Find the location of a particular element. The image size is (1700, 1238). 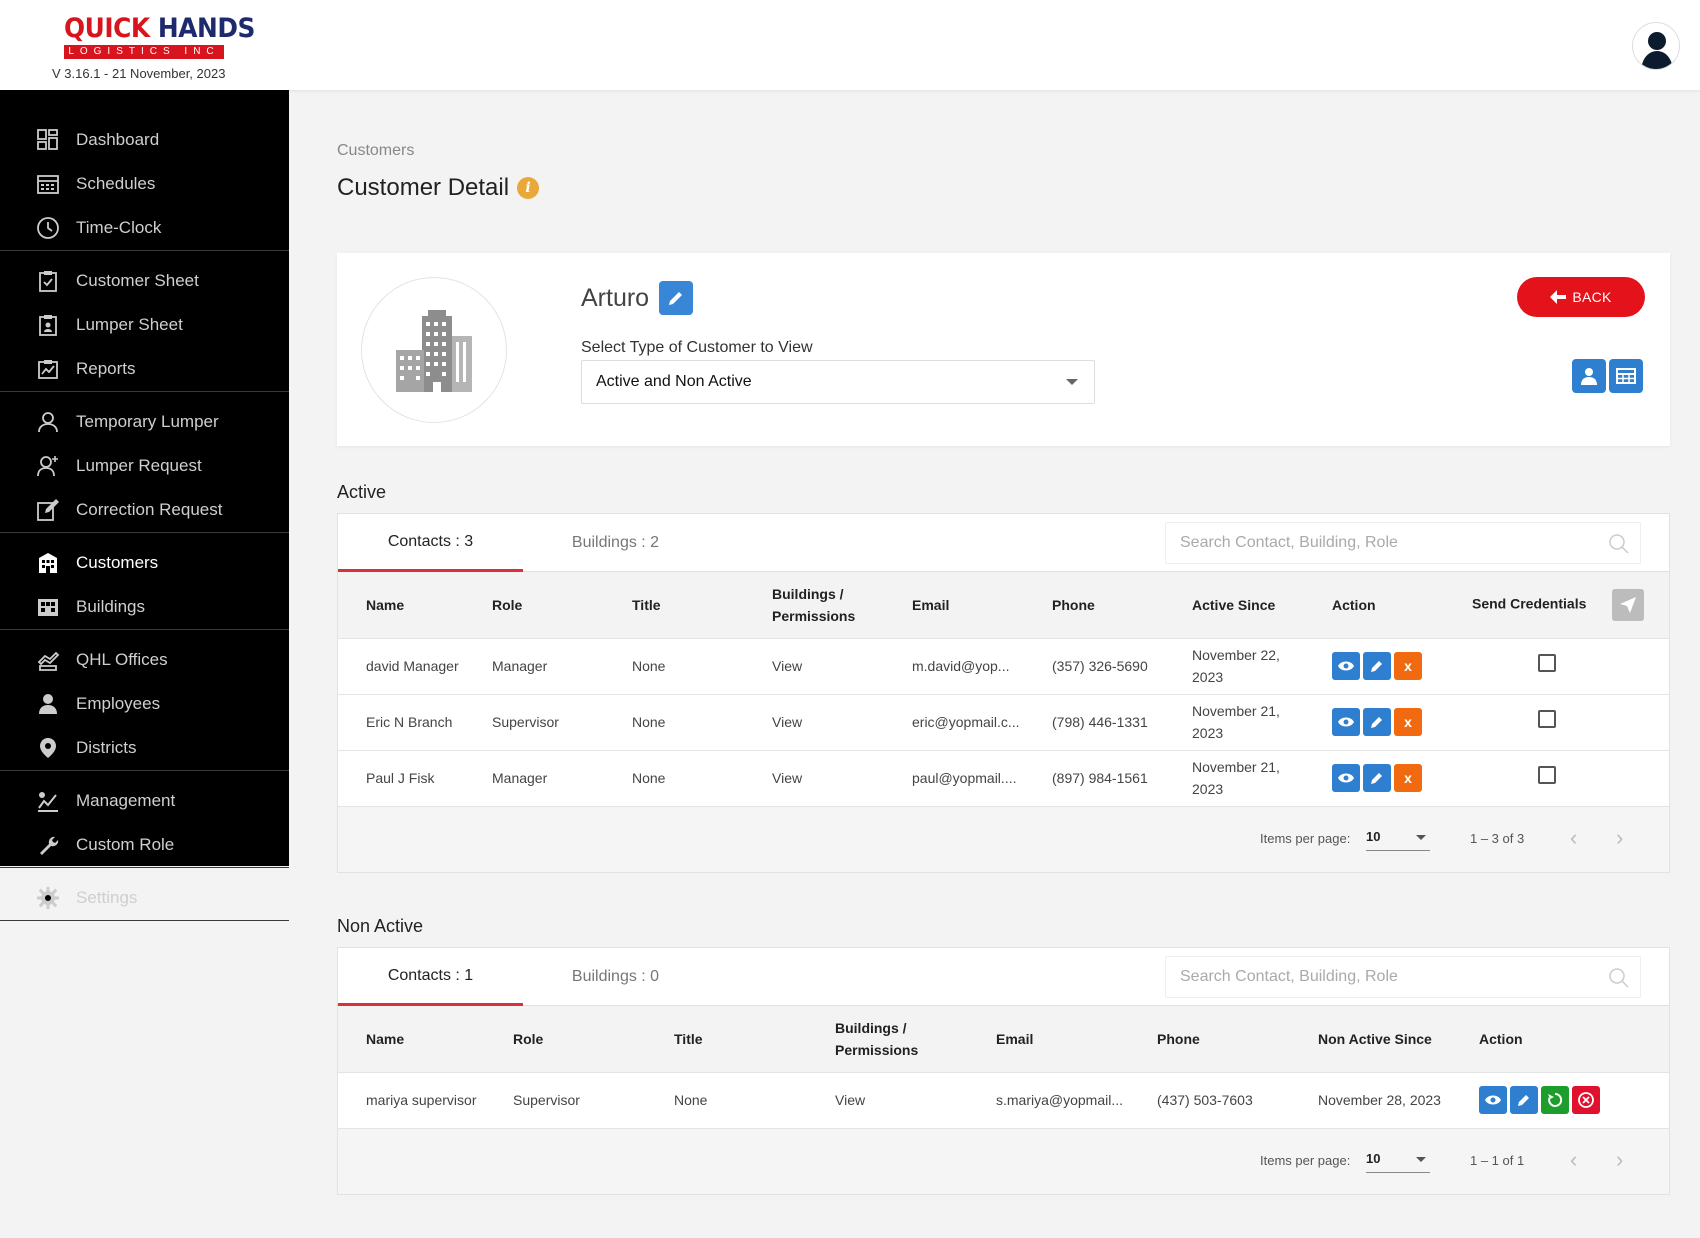

app-version: V 3.16.1 - 21 November, 2023 is located at coordinates (139, 73).